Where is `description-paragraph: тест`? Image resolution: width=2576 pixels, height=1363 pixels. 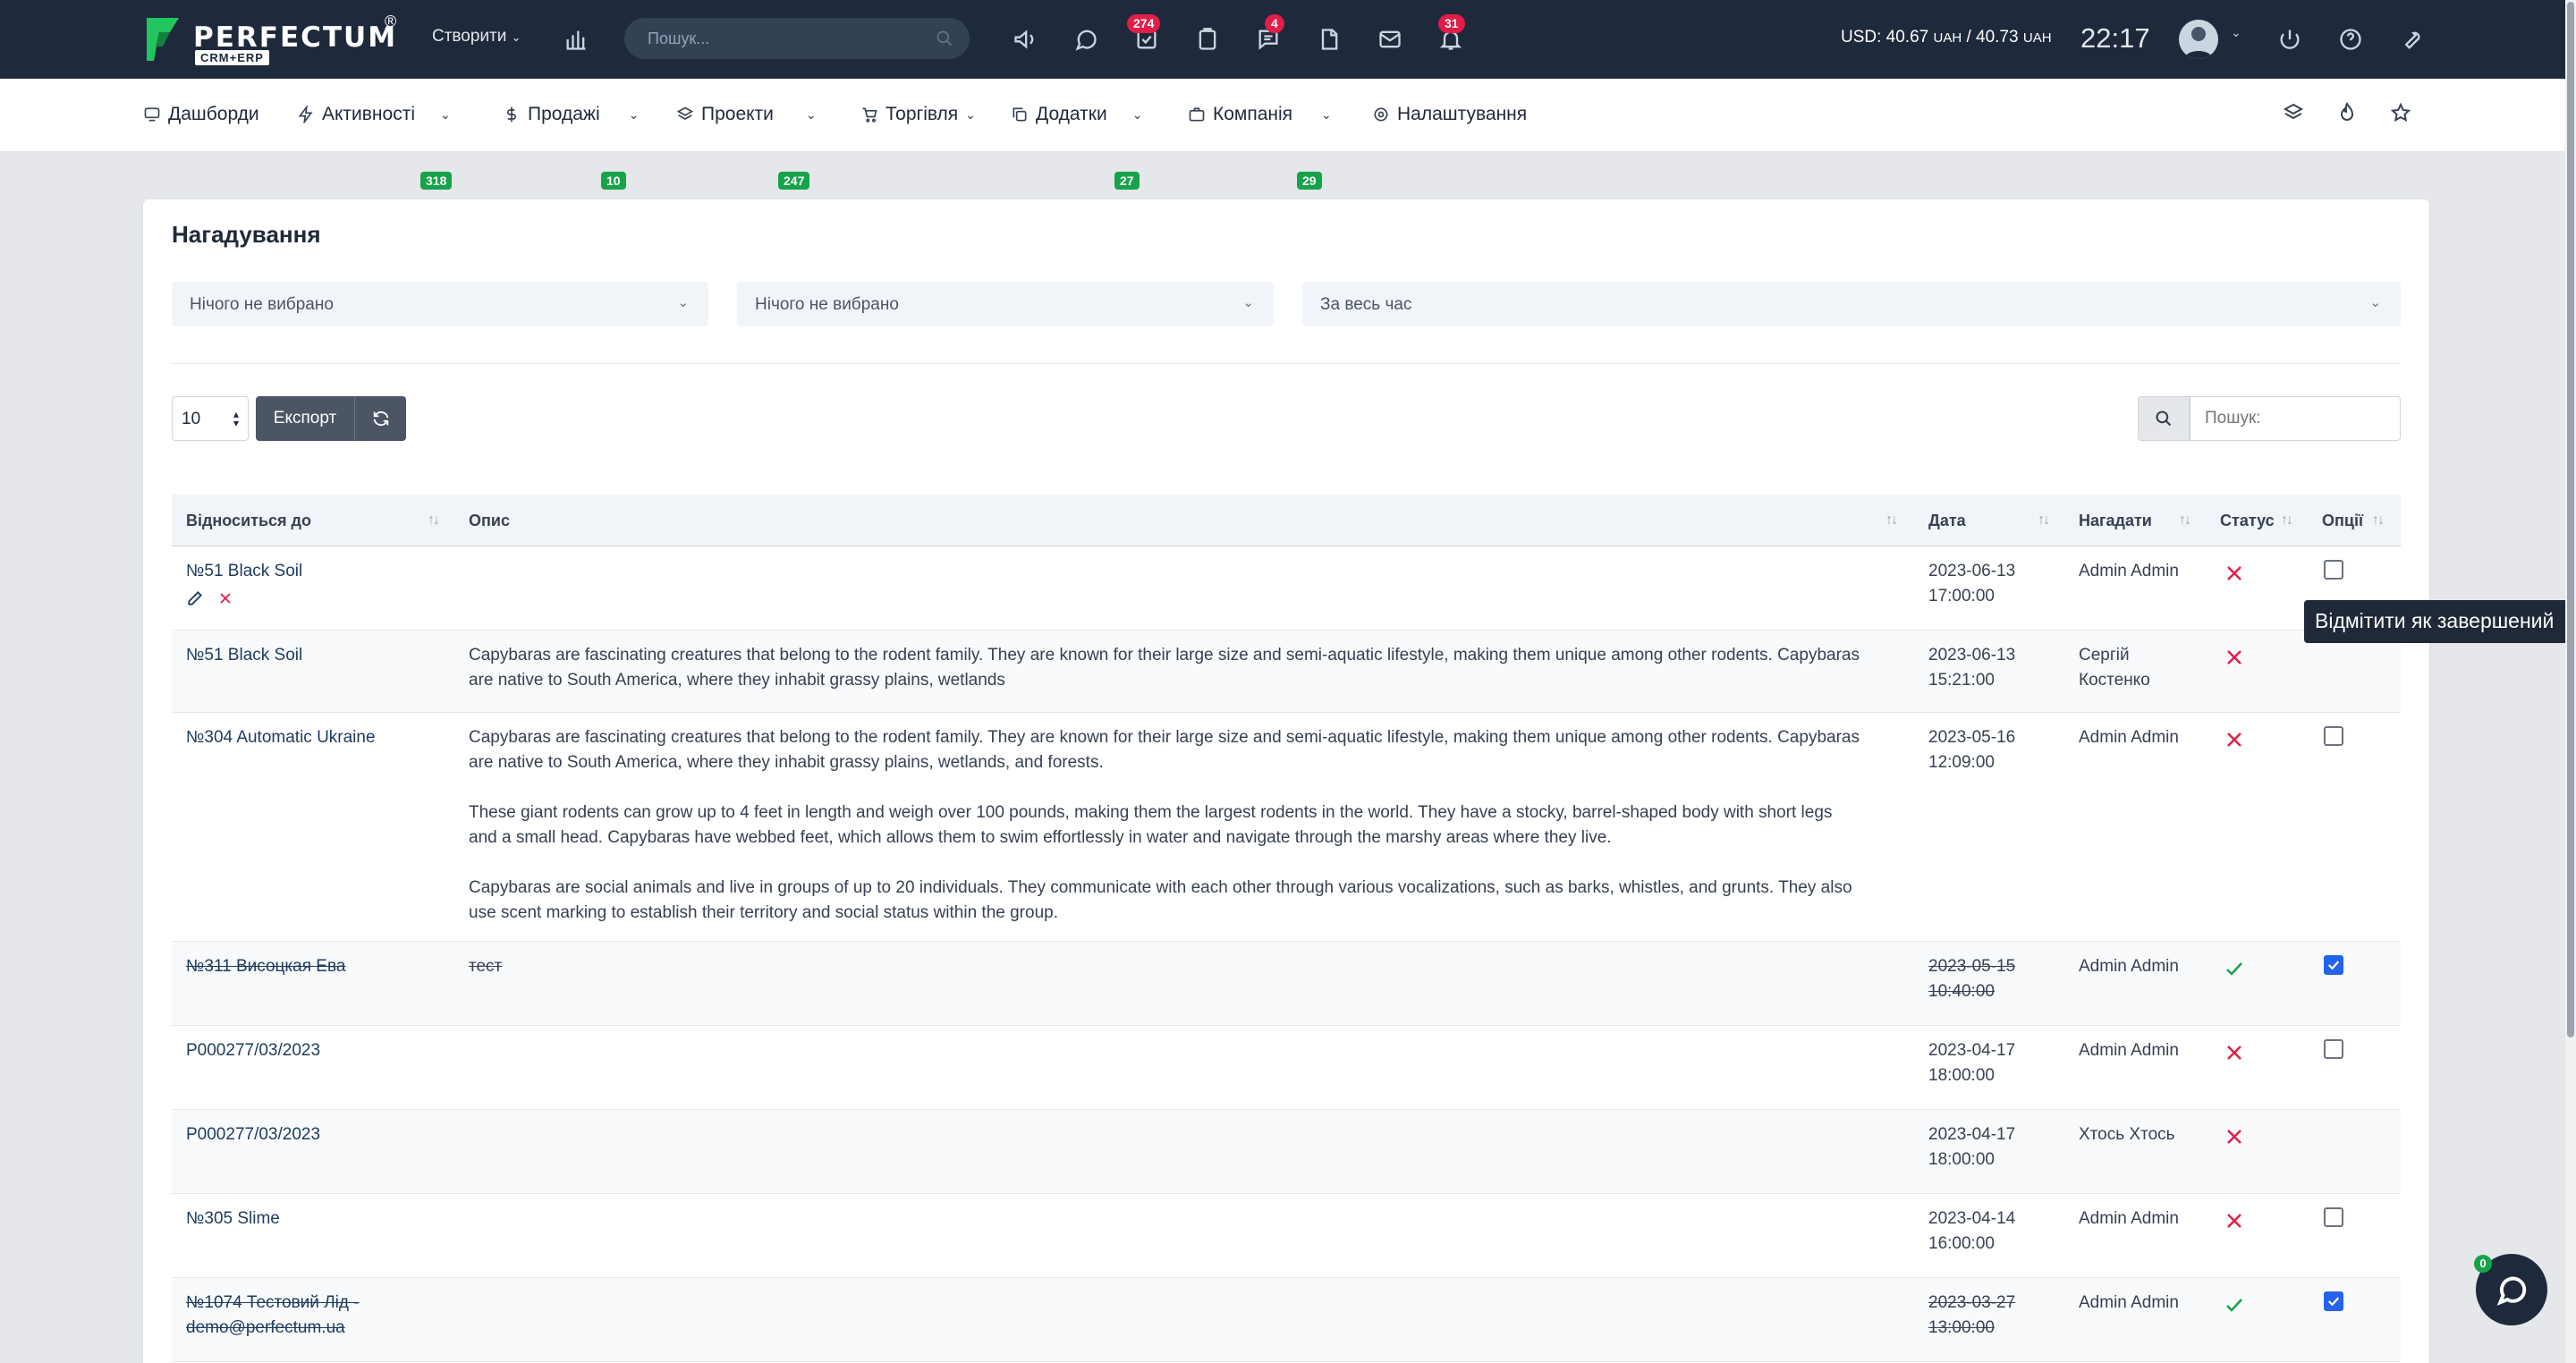 description-paragraph: тест is located at coordinates (486, 967).